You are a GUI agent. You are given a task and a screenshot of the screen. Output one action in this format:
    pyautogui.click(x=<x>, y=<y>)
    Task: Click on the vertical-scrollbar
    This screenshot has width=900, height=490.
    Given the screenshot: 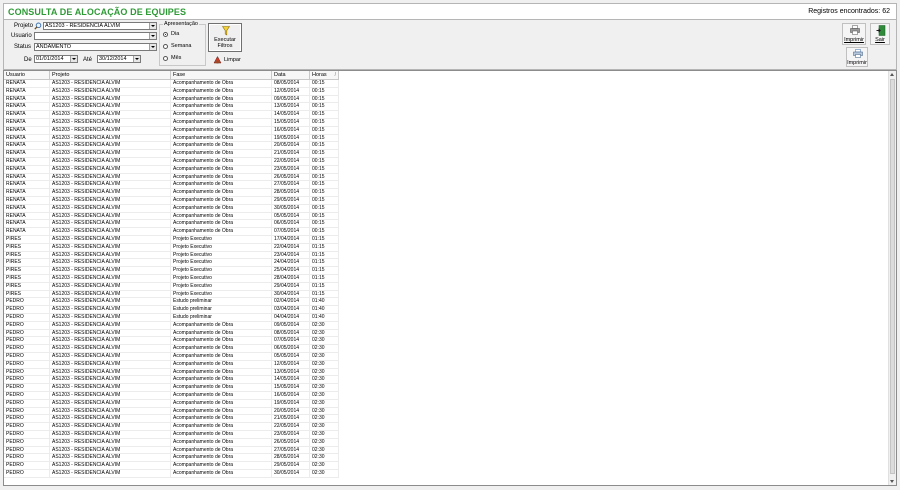 What is the action you would take?
    pyautogui.click(x=892, y=278)
    